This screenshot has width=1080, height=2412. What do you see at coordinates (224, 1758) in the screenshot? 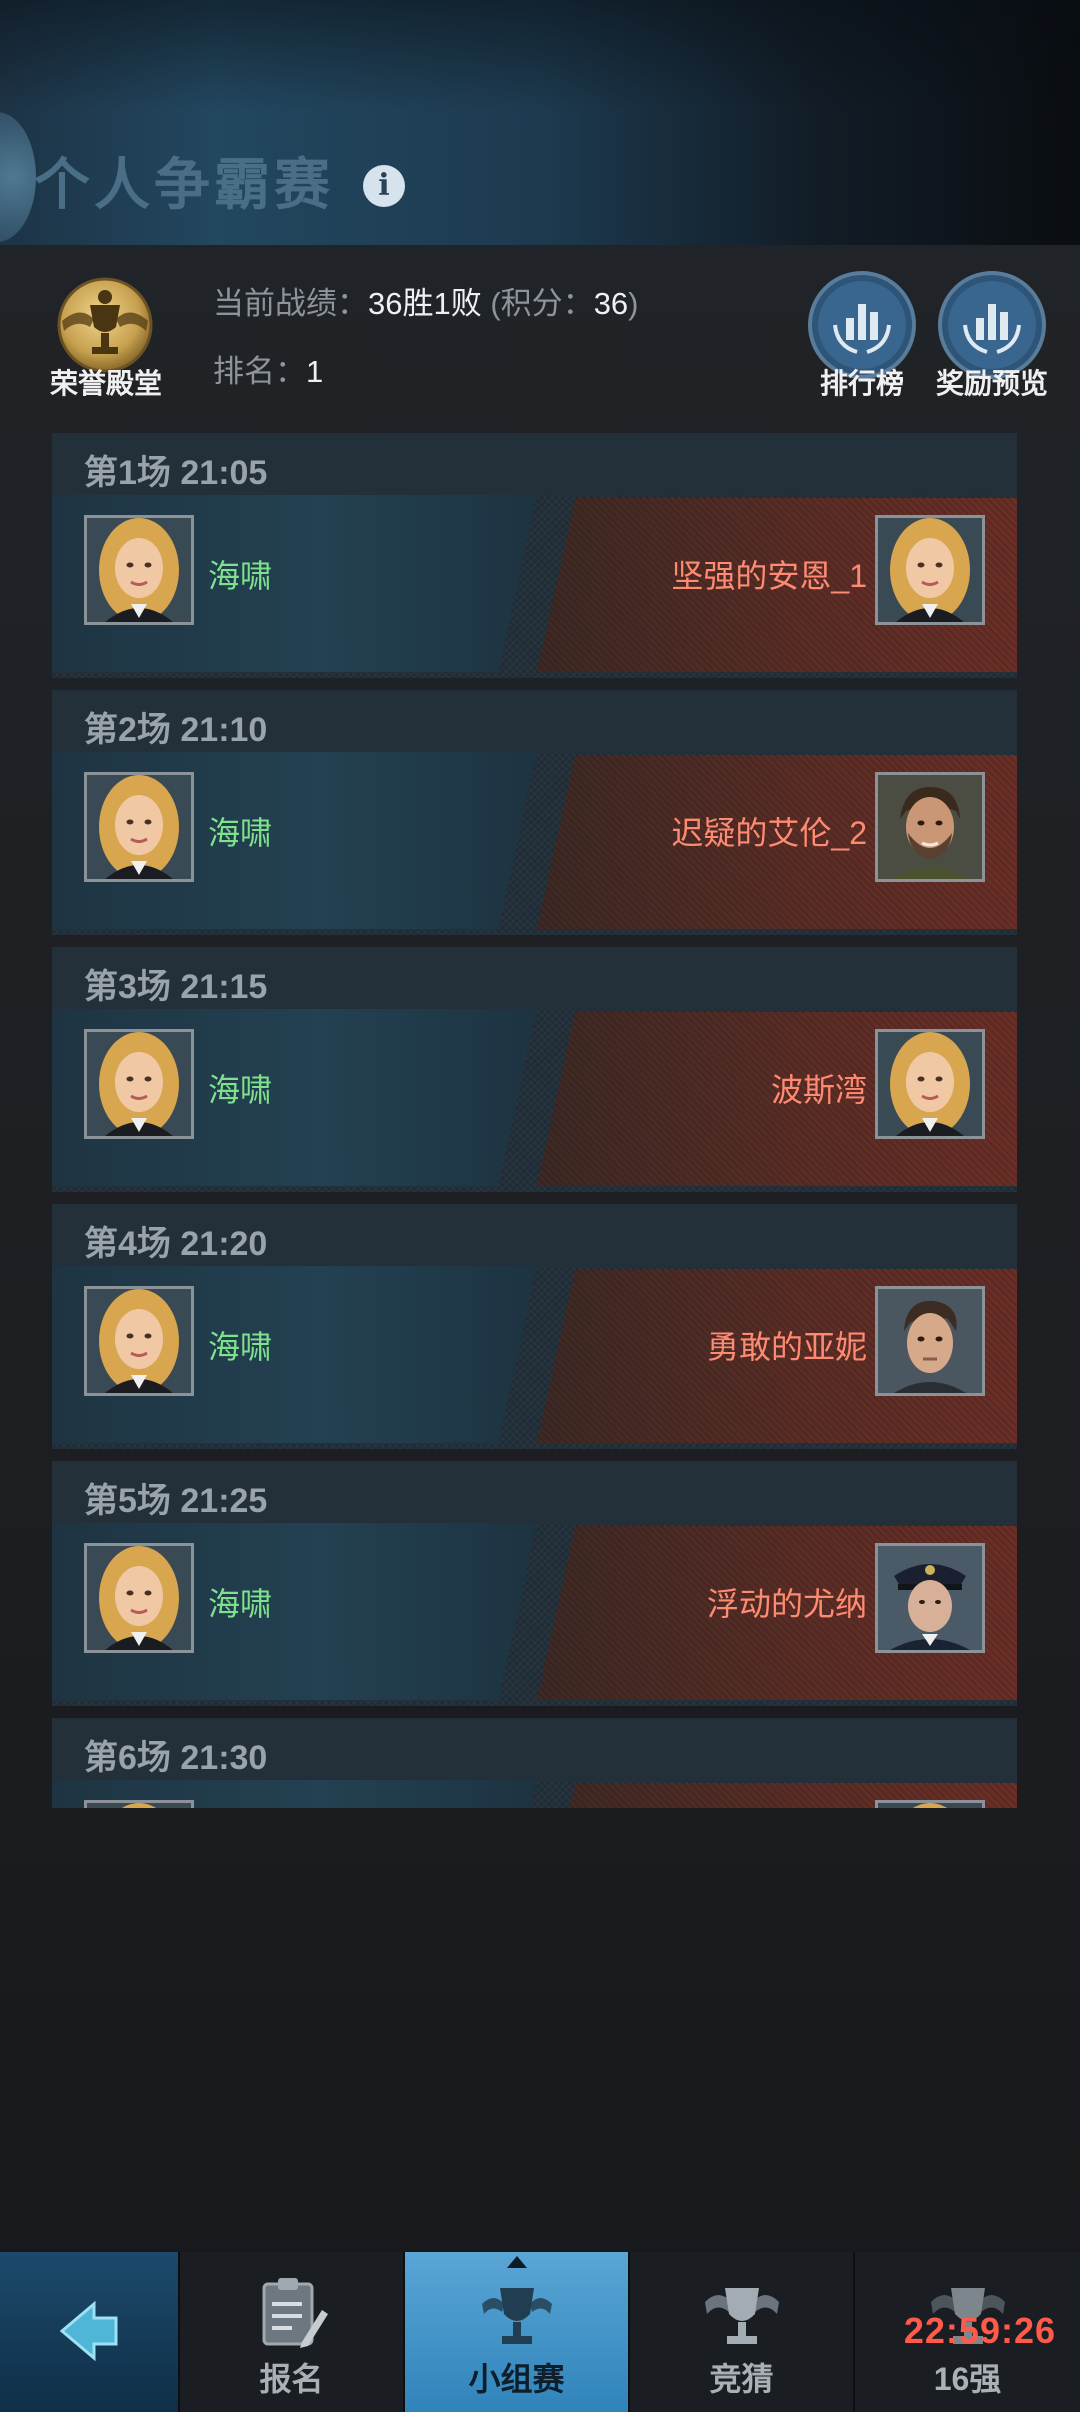
I see `match-time: 21:30` at bounding box center [224, 1758].